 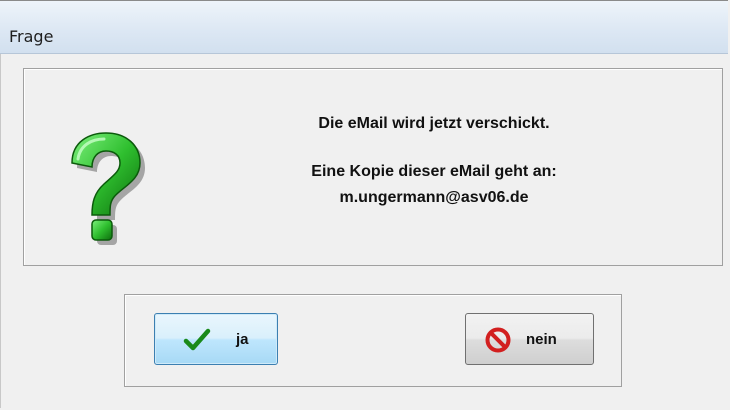 I want to click on checkmark-icon, so click(x=197, y=339).